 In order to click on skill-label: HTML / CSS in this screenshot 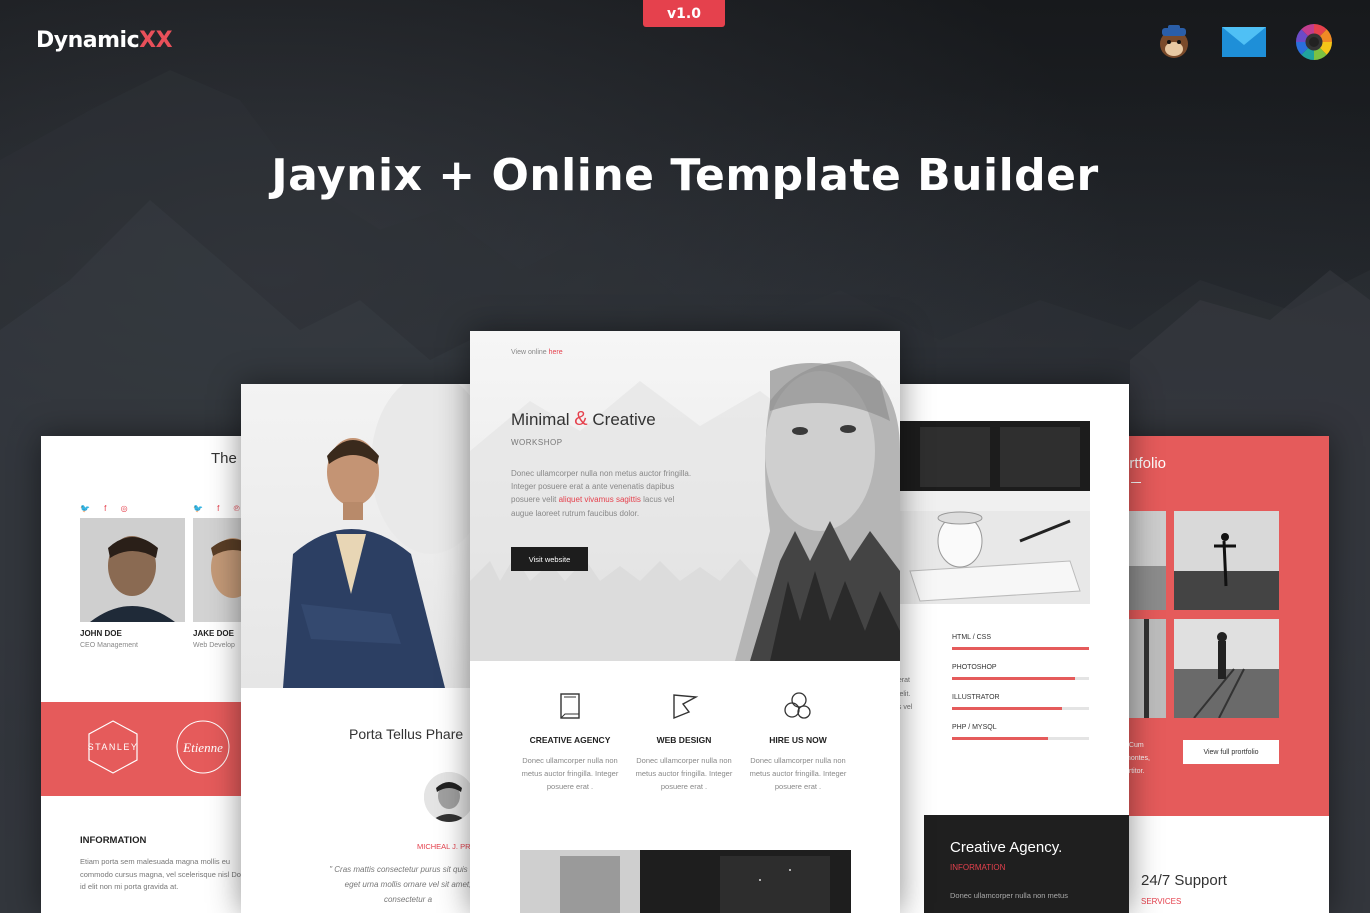, I will do `click(972, 637)`.